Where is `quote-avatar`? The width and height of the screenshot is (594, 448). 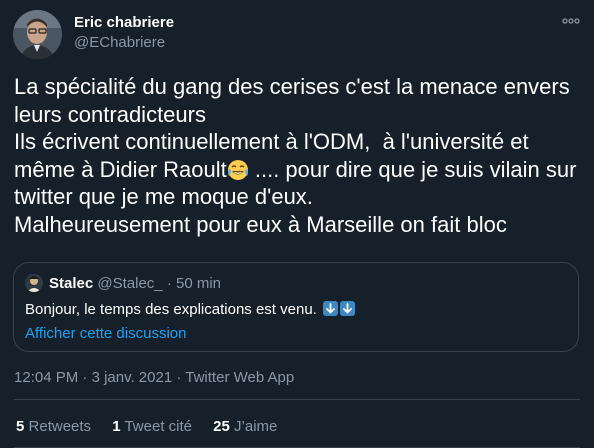 quote-avatar is located at coordinates (34, 283).